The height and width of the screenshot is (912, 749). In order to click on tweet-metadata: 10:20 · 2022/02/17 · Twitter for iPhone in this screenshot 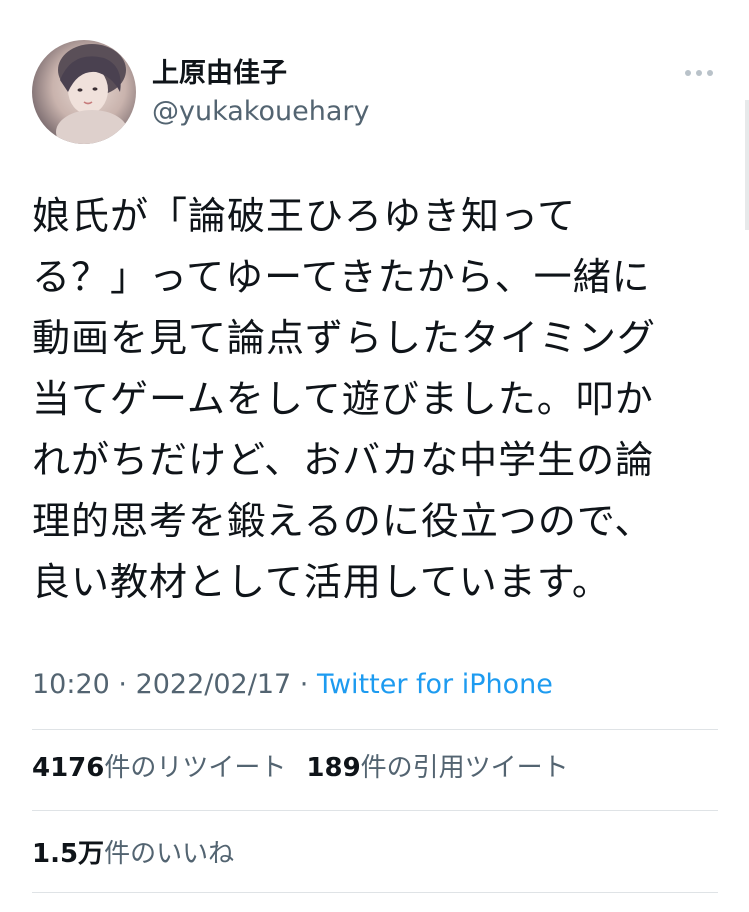, I will do `click(292, 685)`.